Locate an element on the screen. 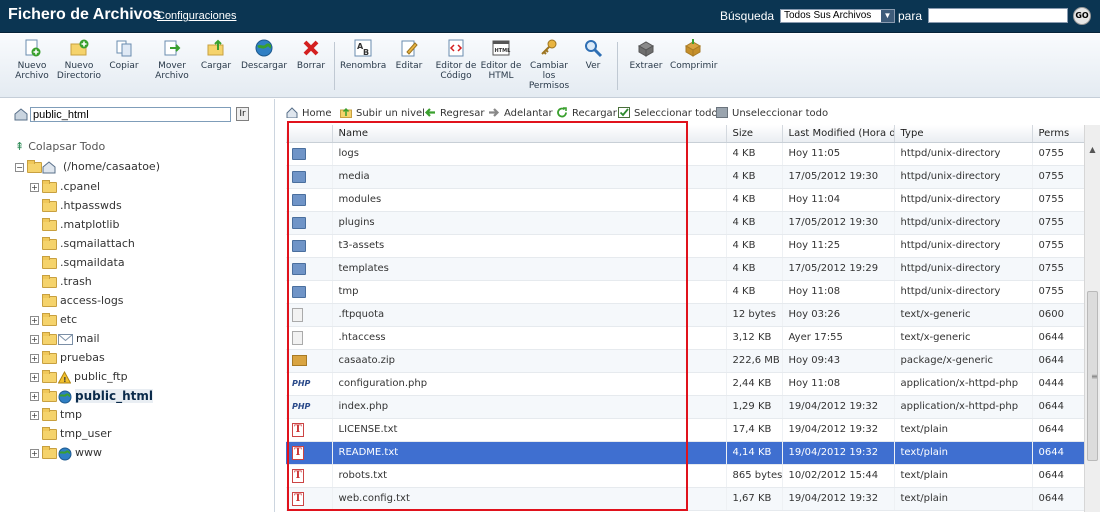 Image resolution: width=1100 pixels, height=512 pixels. file-name: t3-assets is located at coordinates (529, 246).